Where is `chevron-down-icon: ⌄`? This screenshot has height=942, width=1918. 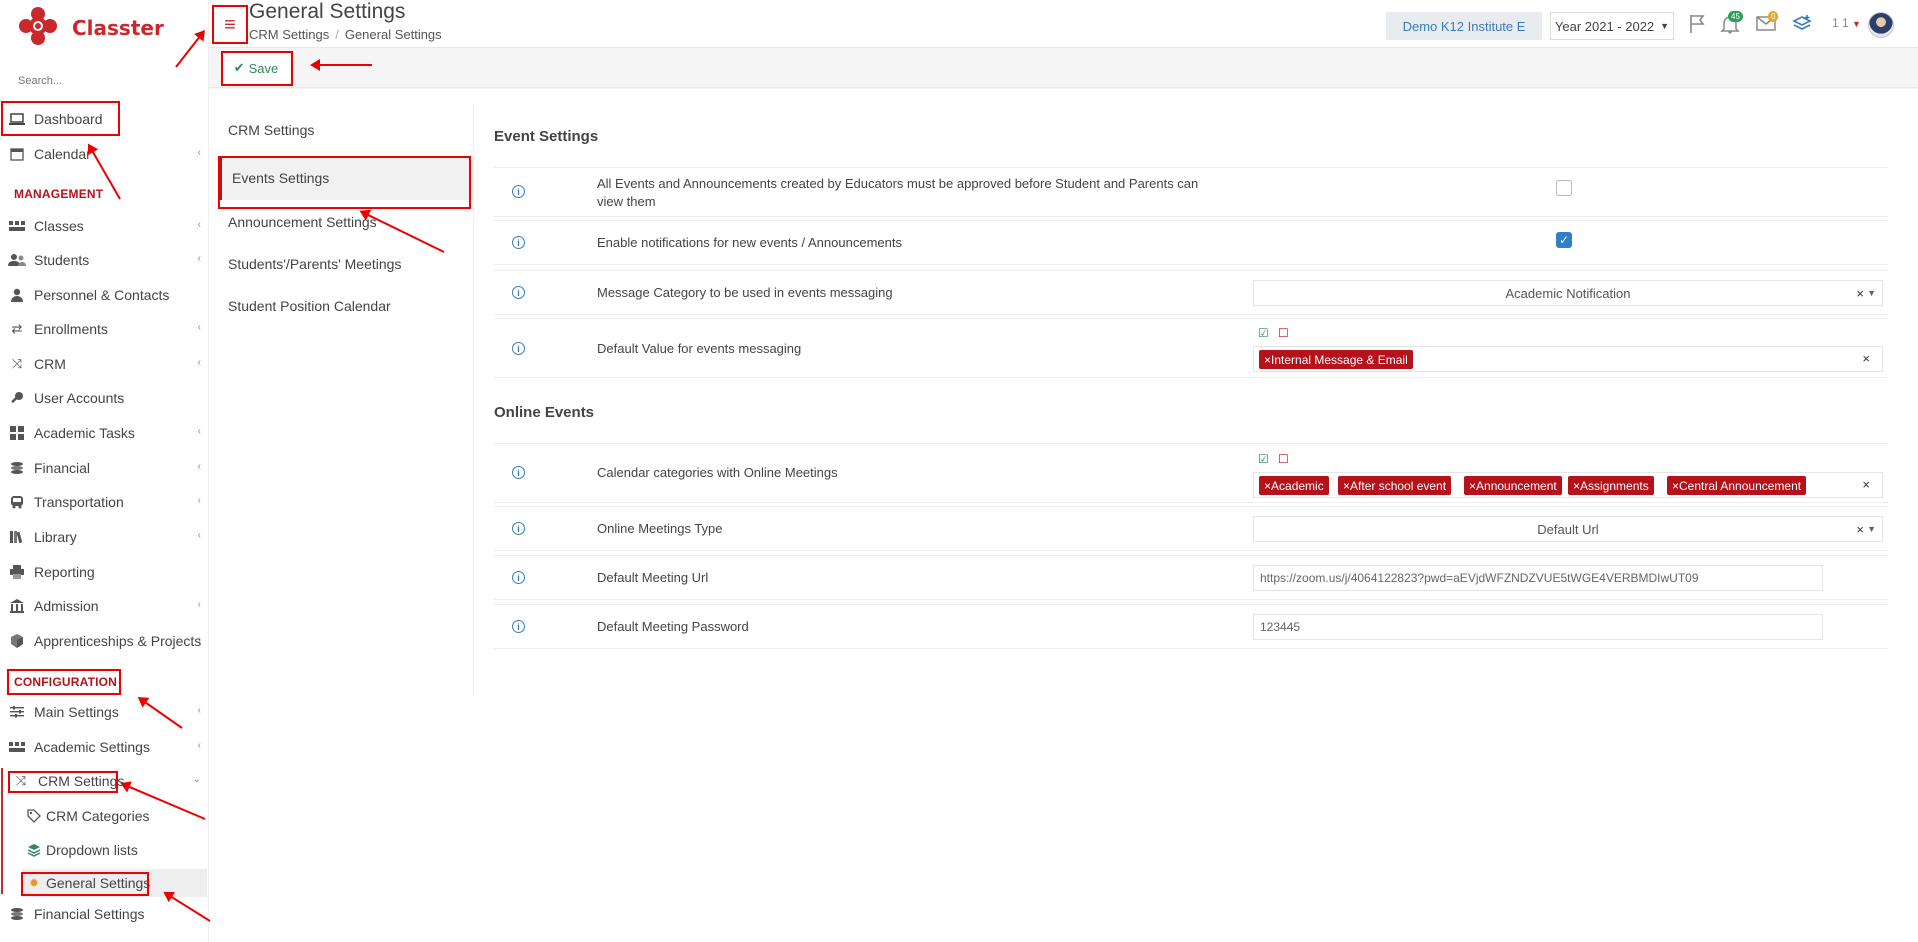 chevron-down-icon: ⌄ is located at coordinates (196, 779).